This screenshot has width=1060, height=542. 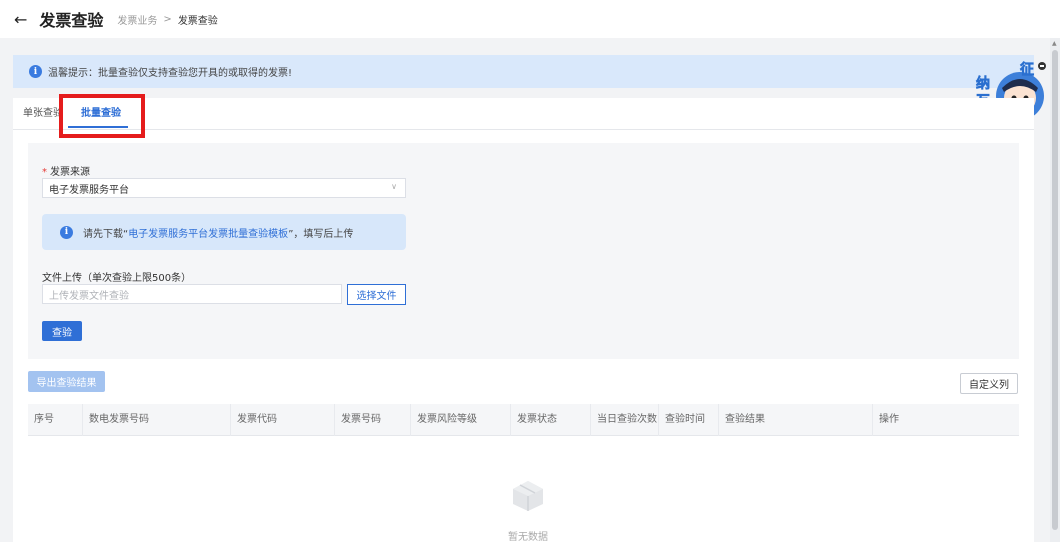 What do you see at coordinates (102, 116) in the screenshot?
I see `highlight-annotation-box` at bounding box center [102, 116].